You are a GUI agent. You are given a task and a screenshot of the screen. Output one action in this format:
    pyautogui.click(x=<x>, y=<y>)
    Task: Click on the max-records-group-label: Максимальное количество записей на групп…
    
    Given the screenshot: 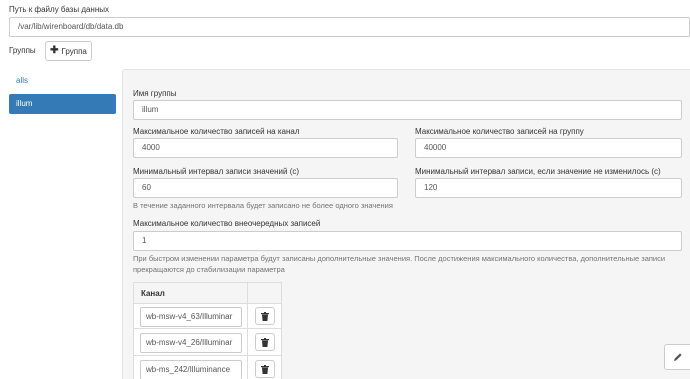 What is the action you would take?
    pyautogui.click(x=499, y=131)
    